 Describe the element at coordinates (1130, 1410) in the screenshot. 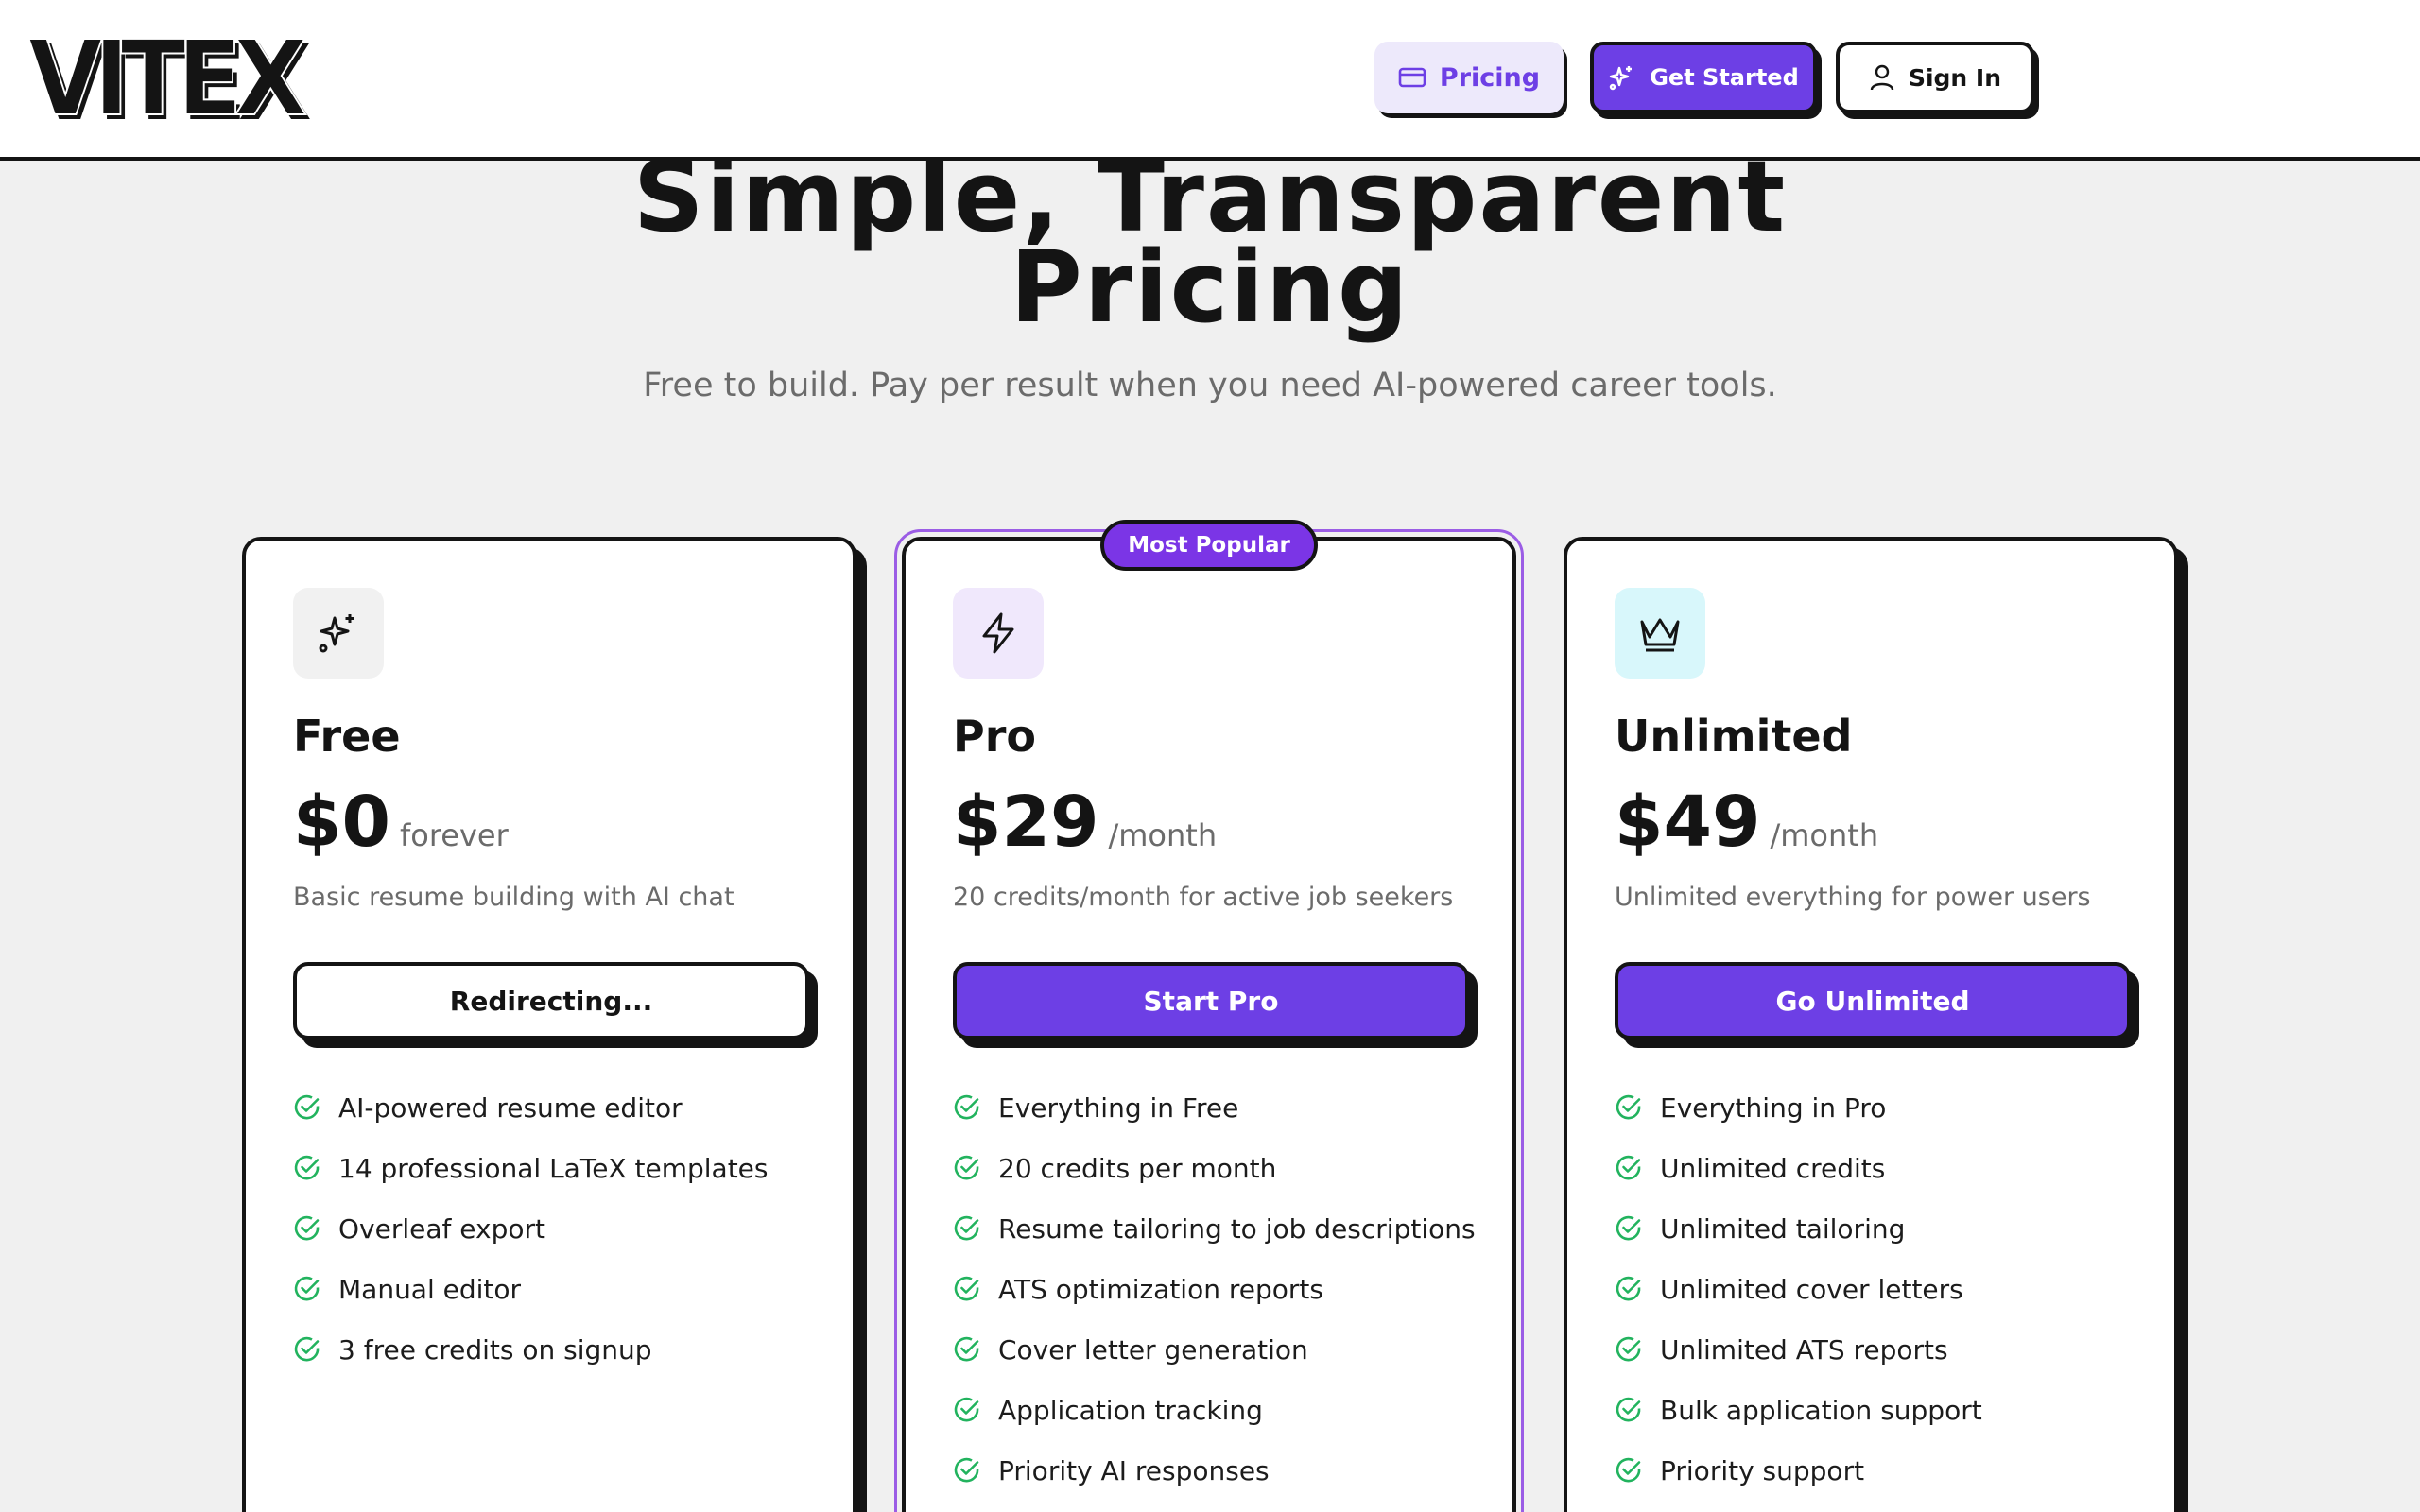

I see `feature-text: Application tracking` at that location.